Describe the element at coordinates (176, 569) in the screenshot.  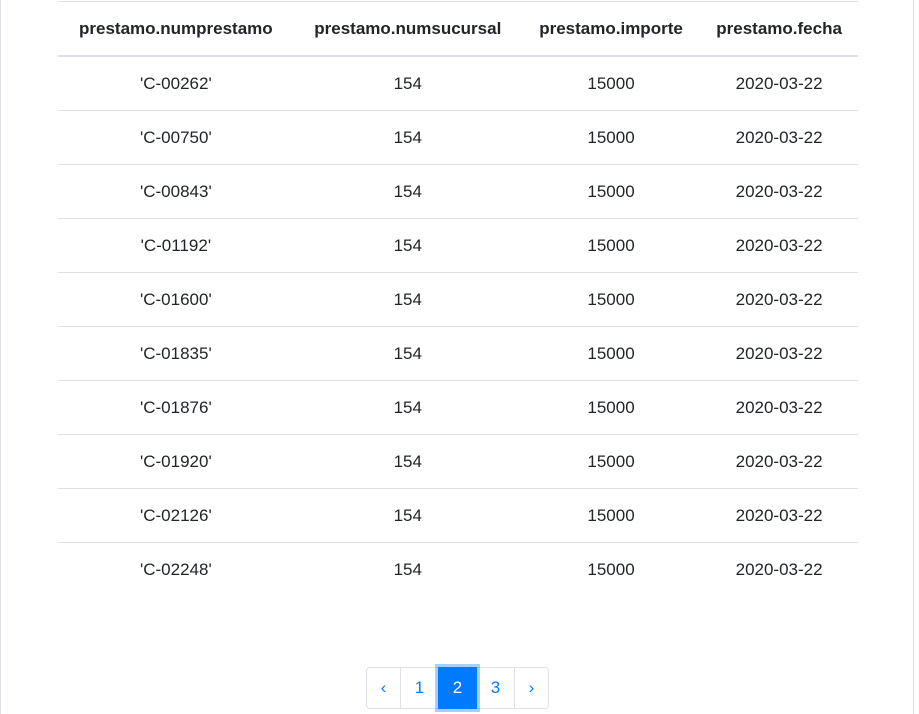
I see `cell-numprestamo: 'C-02248'` at that location.